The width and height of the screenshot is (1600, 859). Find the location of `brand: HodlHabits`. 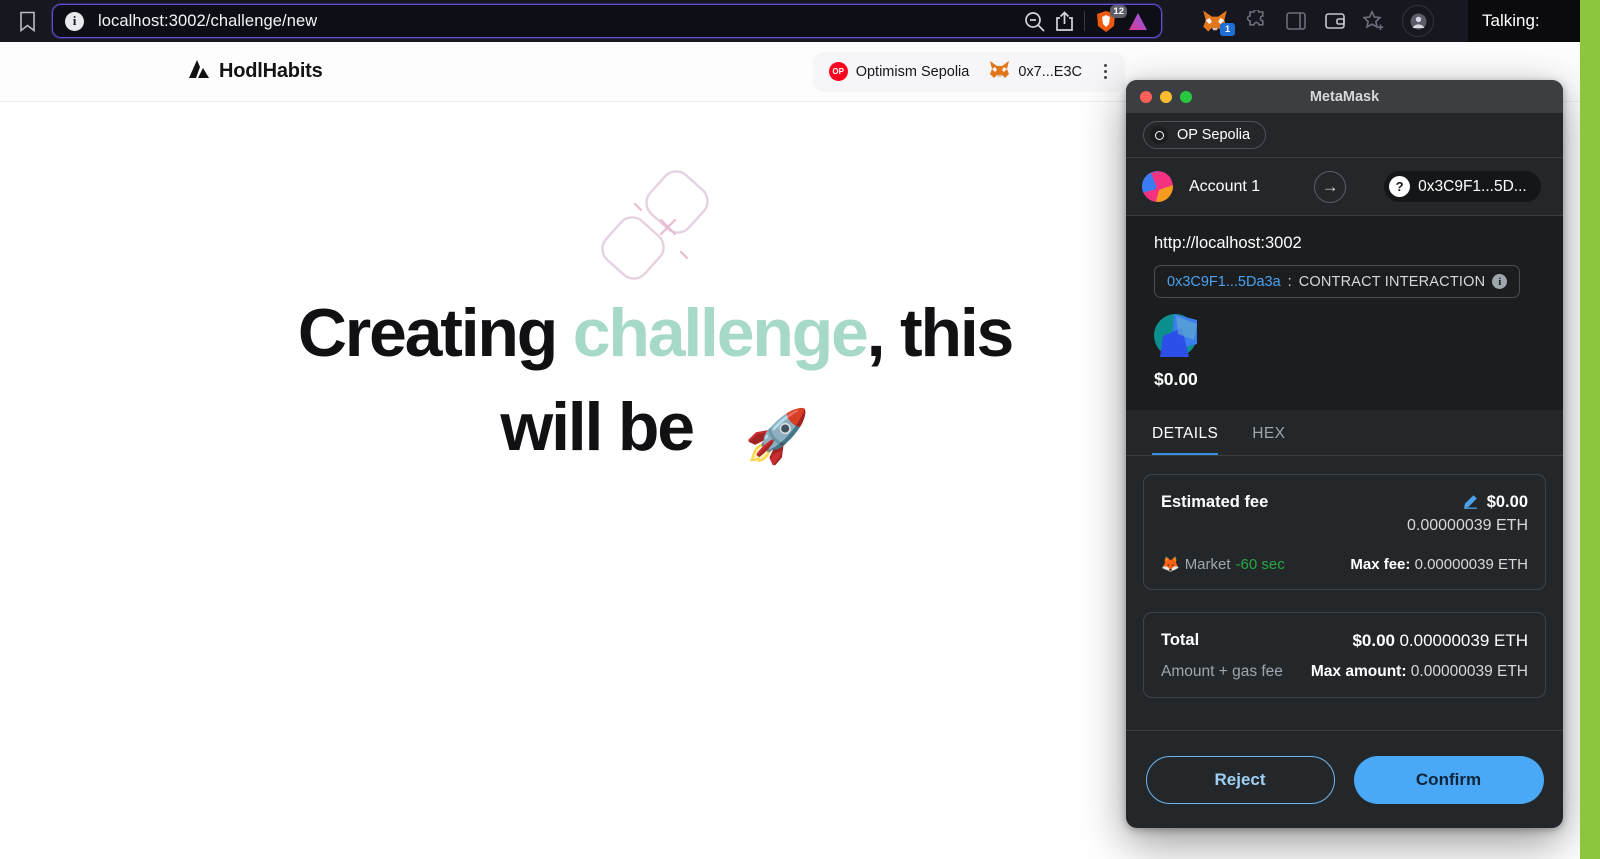

brand: HodlHabits is located at coordinates (255, 71).